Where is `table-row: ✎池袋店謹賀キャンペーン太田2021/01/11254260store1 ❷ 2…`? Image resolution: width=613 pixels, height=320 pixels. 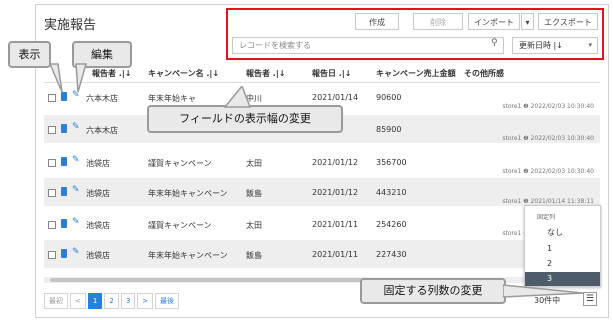
table-row: ✎池袋店謹賀キャンペーン太田2021/01/11254260store1 ❷ 2… is located at coordinates (322, 224).